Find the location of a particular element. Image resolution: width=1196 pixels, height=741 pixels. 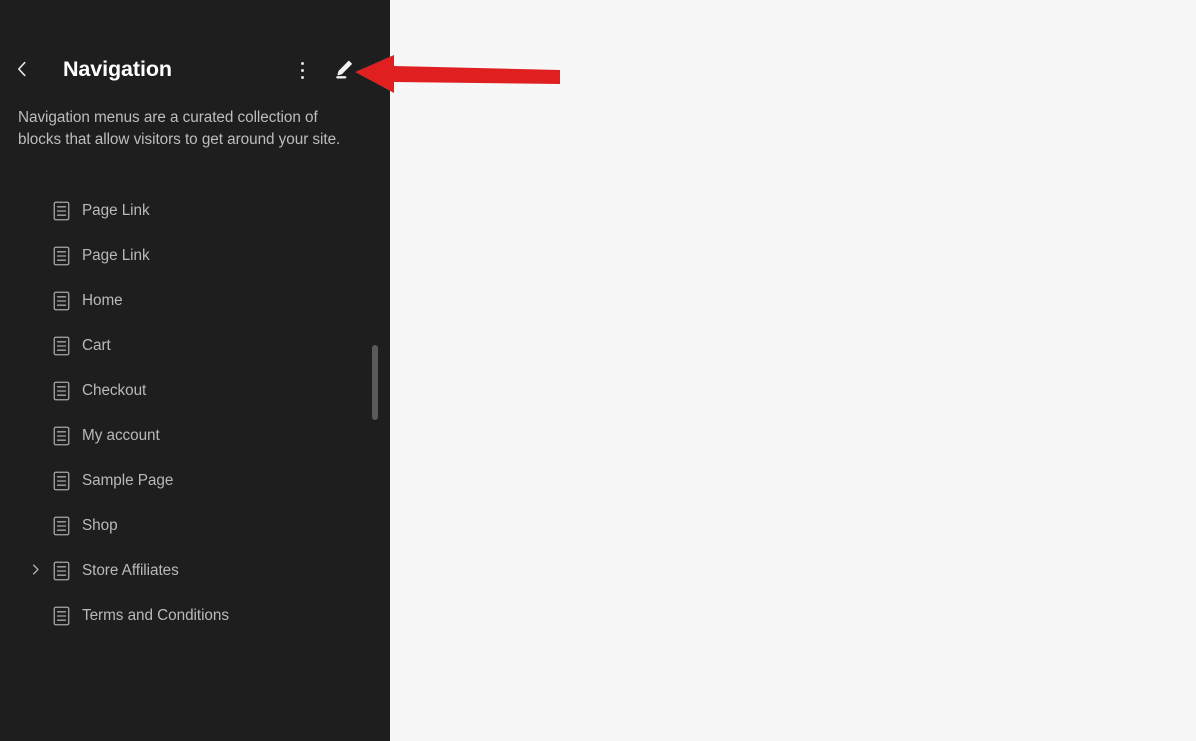

more-options-button is located at coordinates (302, 70).